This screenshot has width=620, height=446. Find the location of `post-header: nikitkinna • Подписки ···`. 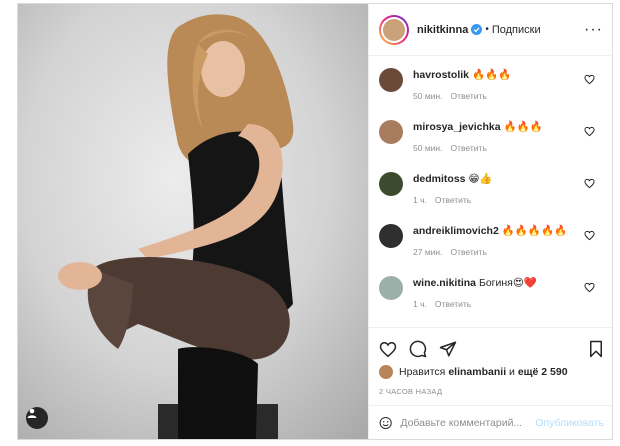

post-header: nikitkinna • Подписки ··· is located at coordinates (491, 30).